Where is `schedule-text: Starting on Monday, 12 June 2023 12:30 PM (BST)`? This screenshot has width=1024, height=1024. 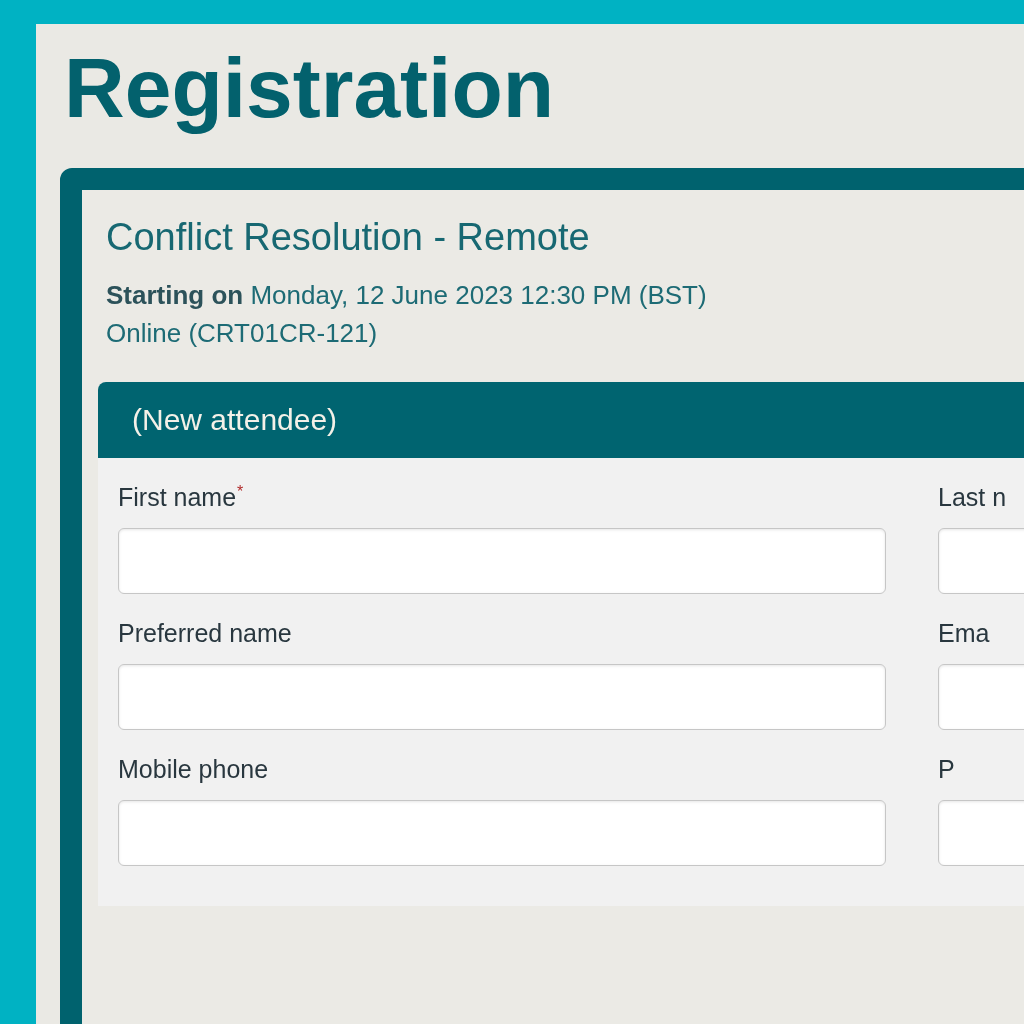 schedule-text: Starting on Monday, 12 June 2023 12:30 PM (BST) is located at coordinates (406, 295).